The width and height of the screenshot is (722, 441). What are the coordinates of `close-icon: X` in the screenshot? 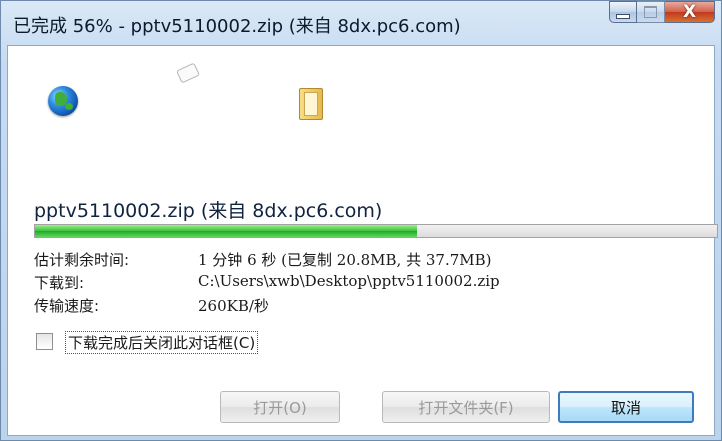 It's located at (689, 11).